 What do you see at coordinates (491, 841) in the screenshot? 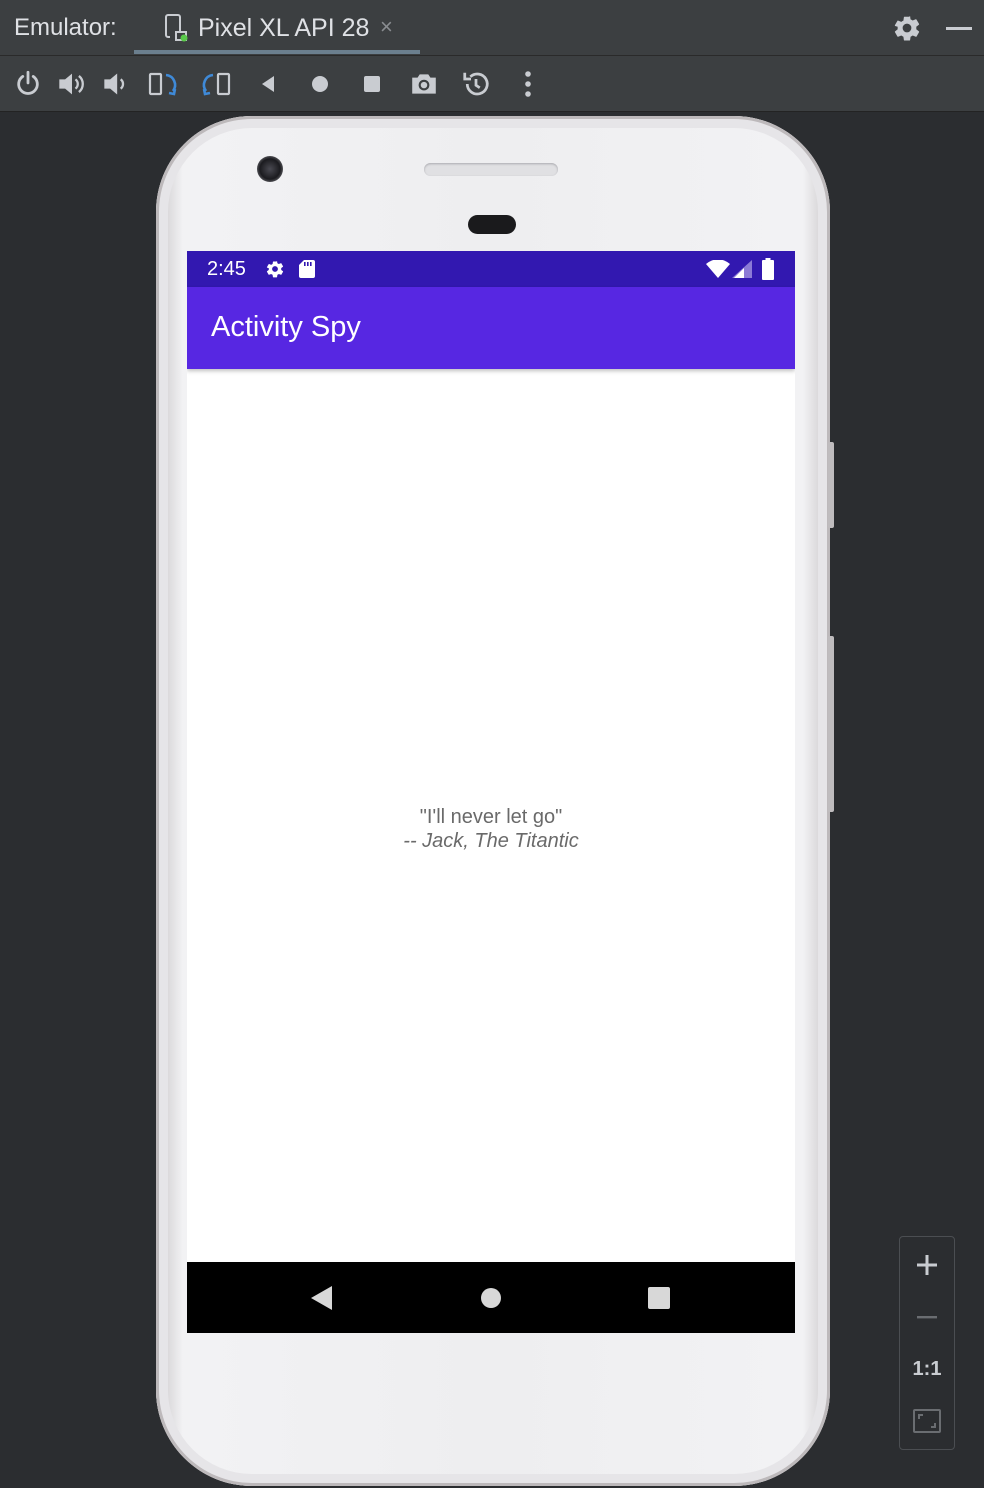
I see `quote-author: -- Jack, The Titantic` at bounding box center [491, 841].